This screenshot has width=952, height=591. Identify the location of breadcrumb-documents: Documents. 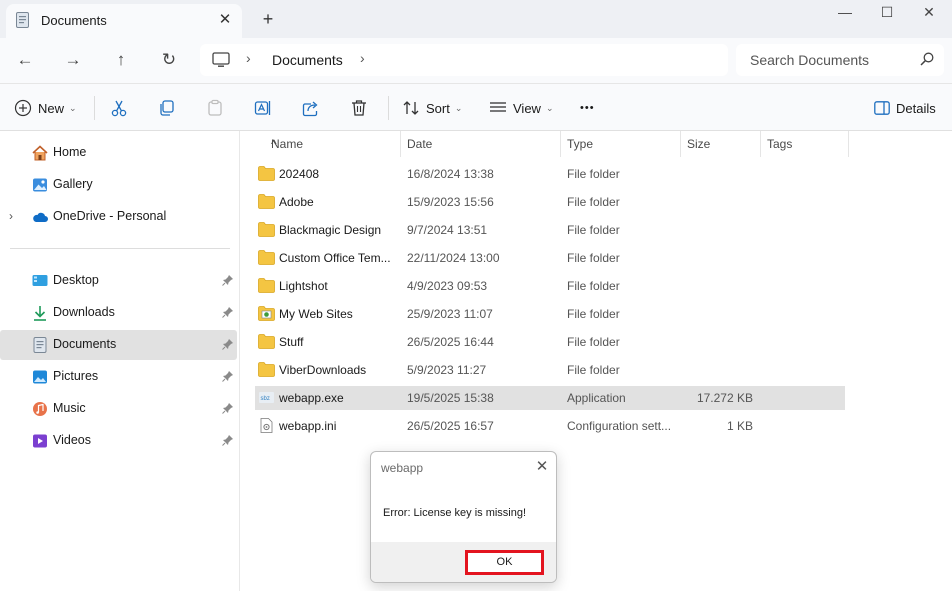
(307, 60).